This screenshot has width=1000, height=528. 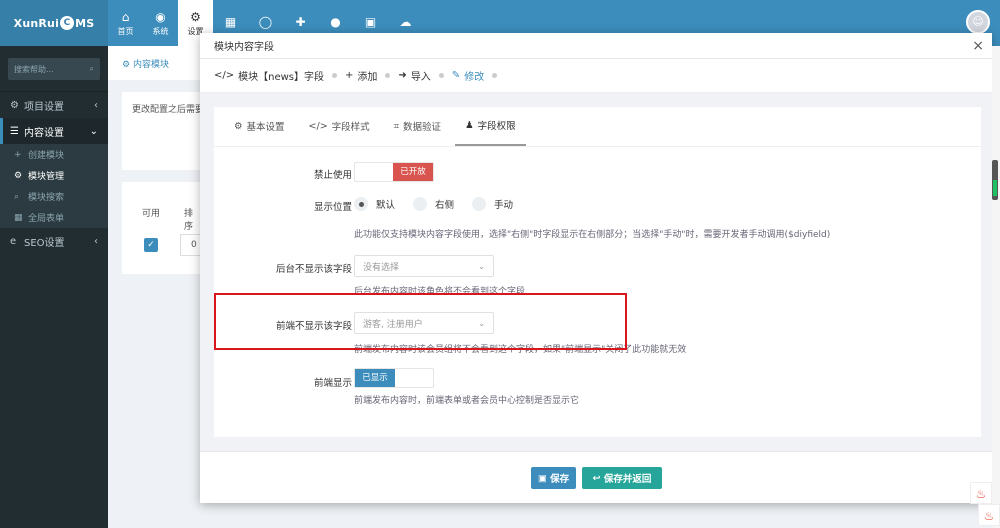 I want to click on disable-label: 禁止使用, so click(x=332, y=175).